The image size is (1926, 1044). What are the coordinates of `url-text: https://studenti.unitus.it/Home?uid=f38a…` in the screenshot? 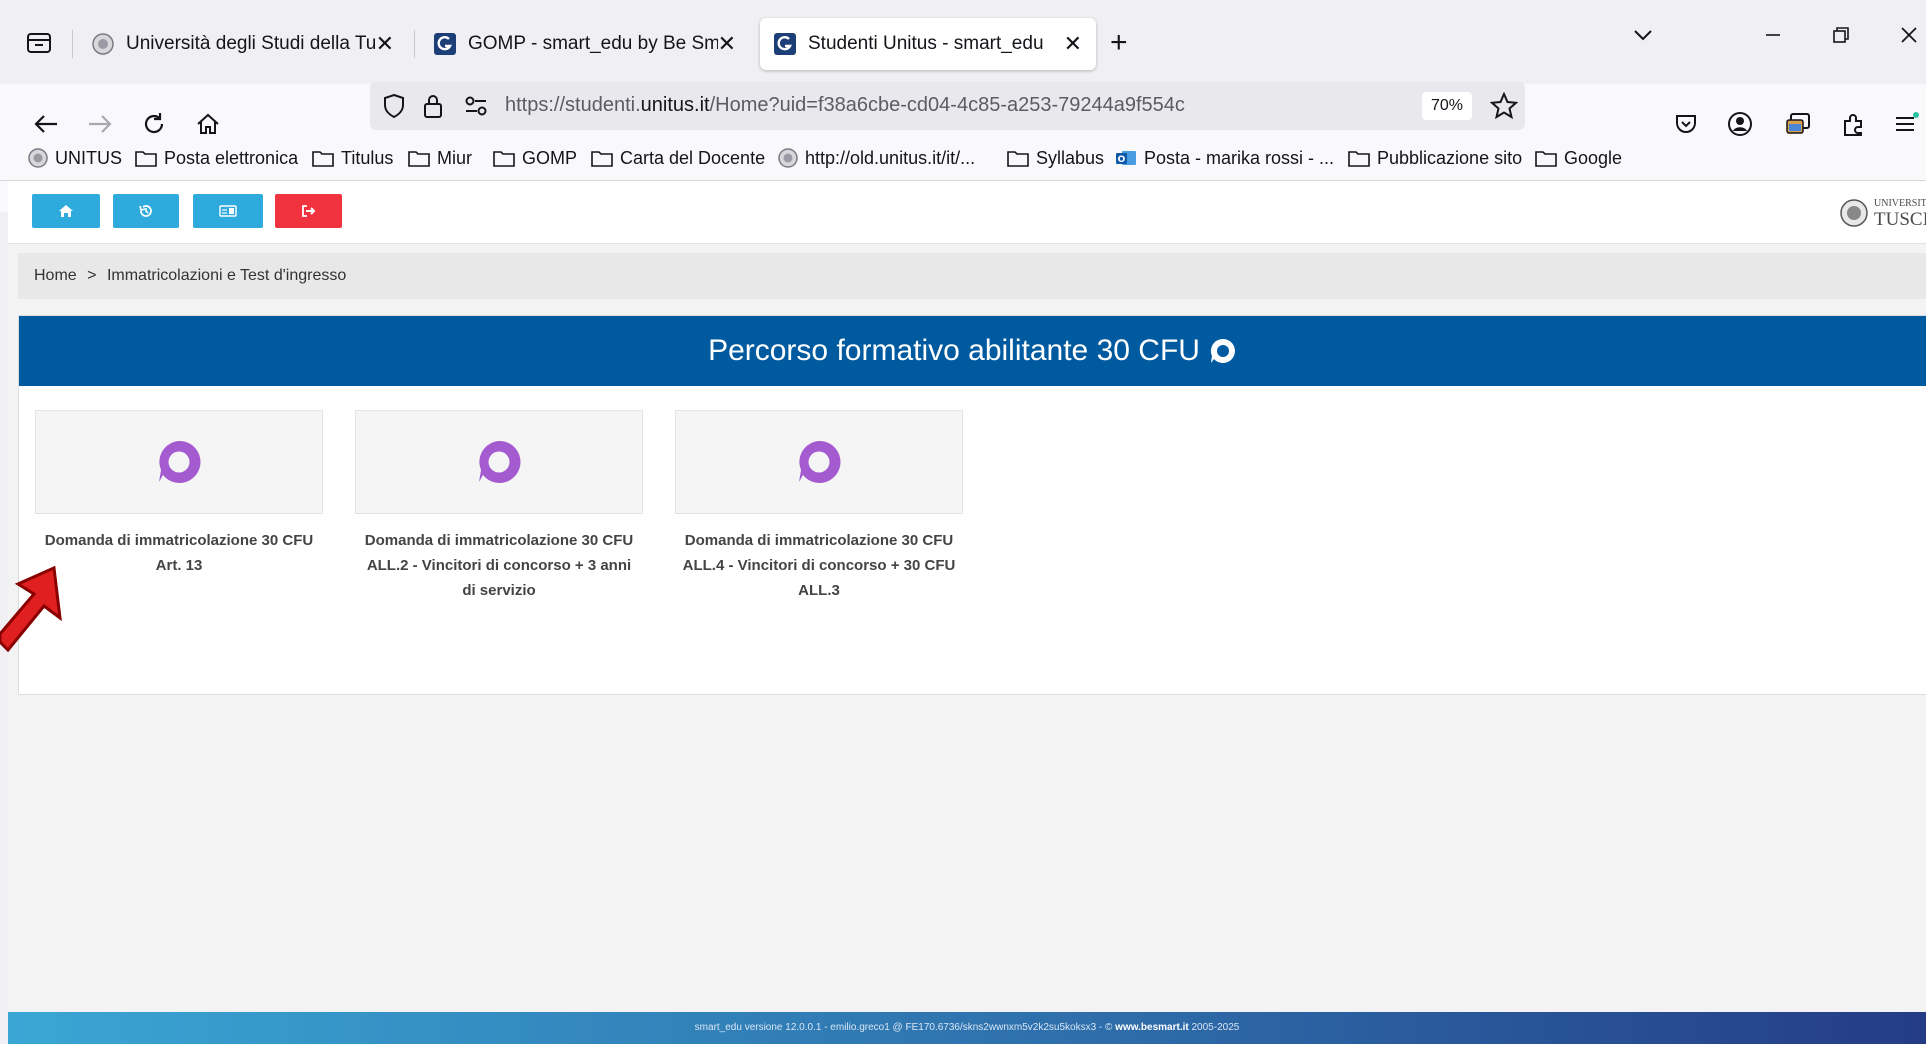 It's located at (845, 105).